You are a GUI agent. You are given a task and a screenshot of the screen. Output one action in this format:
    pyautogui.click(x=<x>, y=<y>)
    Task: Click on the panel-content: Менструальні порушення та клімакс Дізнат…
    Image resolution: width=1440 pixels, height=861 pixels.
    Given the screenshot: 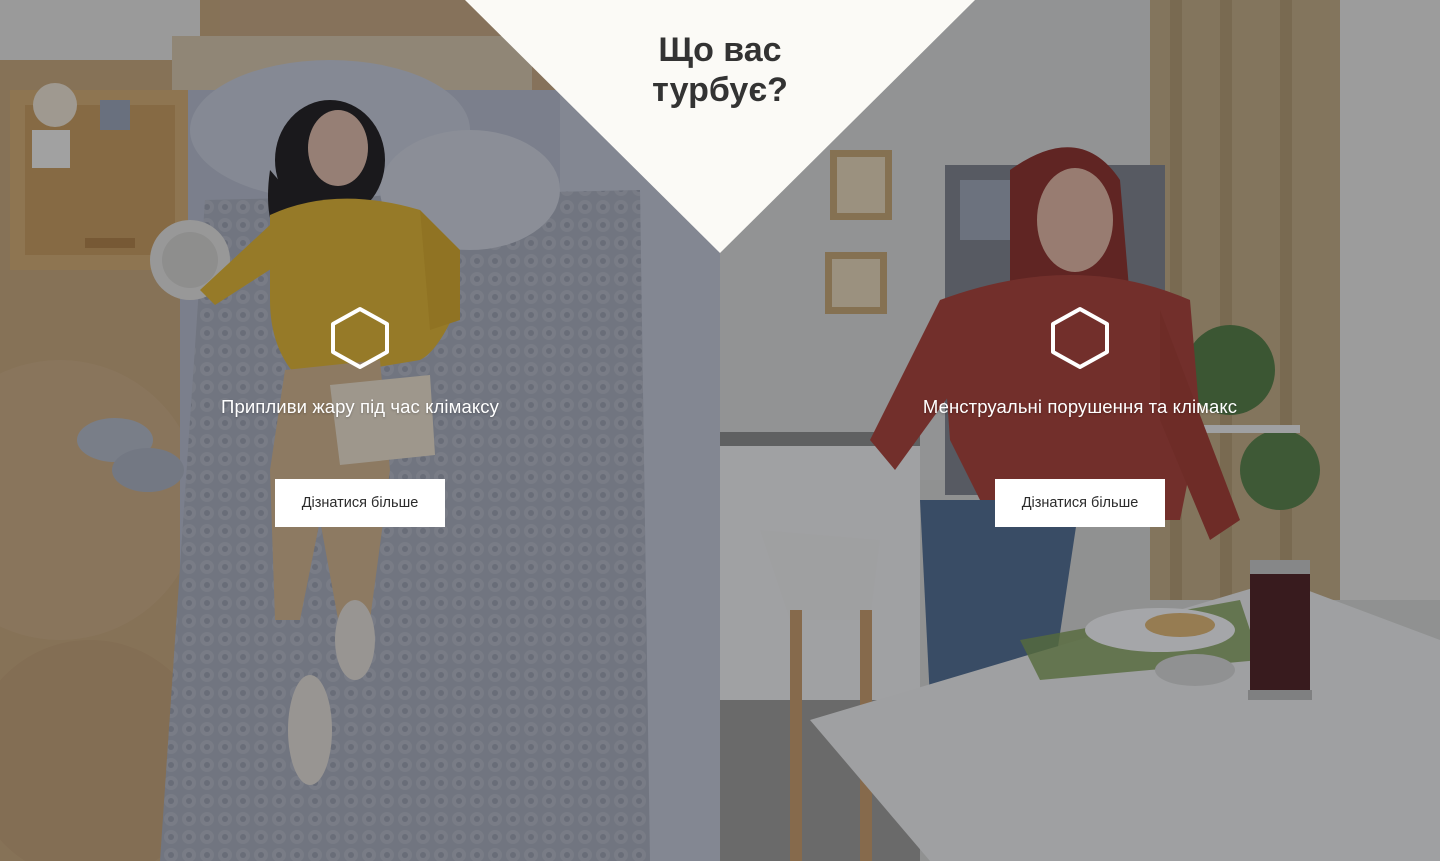 What is the action you would take?
    pyautogui.click(x=1080, y=416)
    